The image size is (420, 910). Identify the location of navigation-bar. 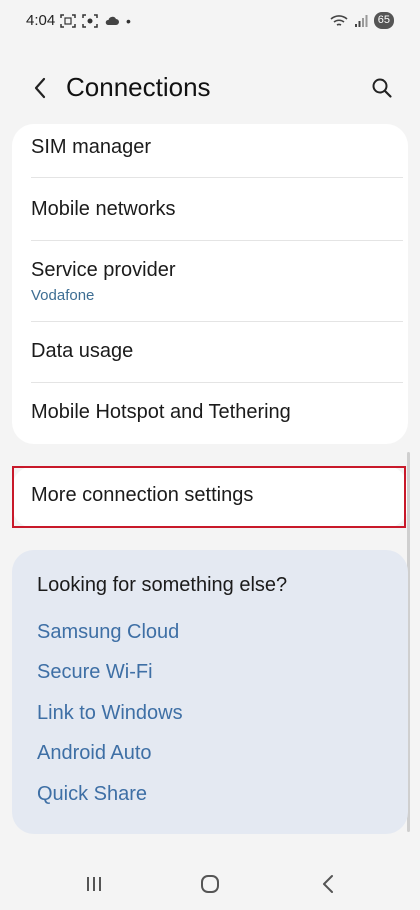
(210, 883).